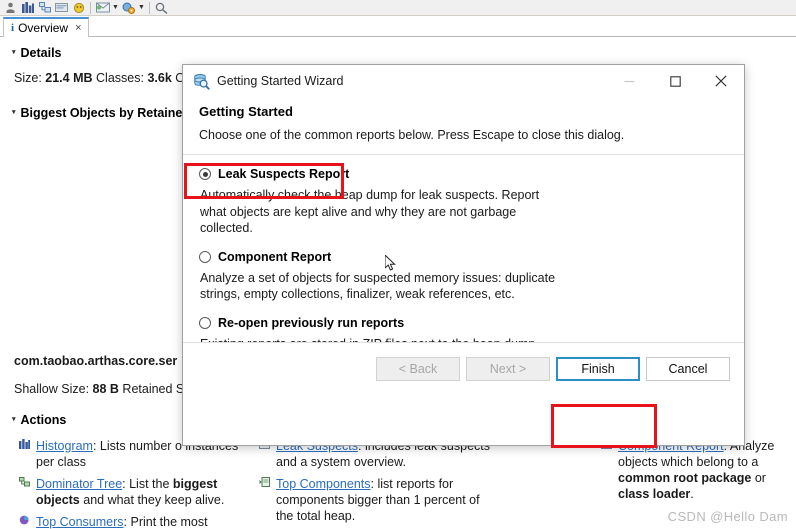 The width and height of the screenshot is (796, 529). Describe the element at coordinates (598, 368) in the screenshot. I see `finish-button: Finish` at that location.